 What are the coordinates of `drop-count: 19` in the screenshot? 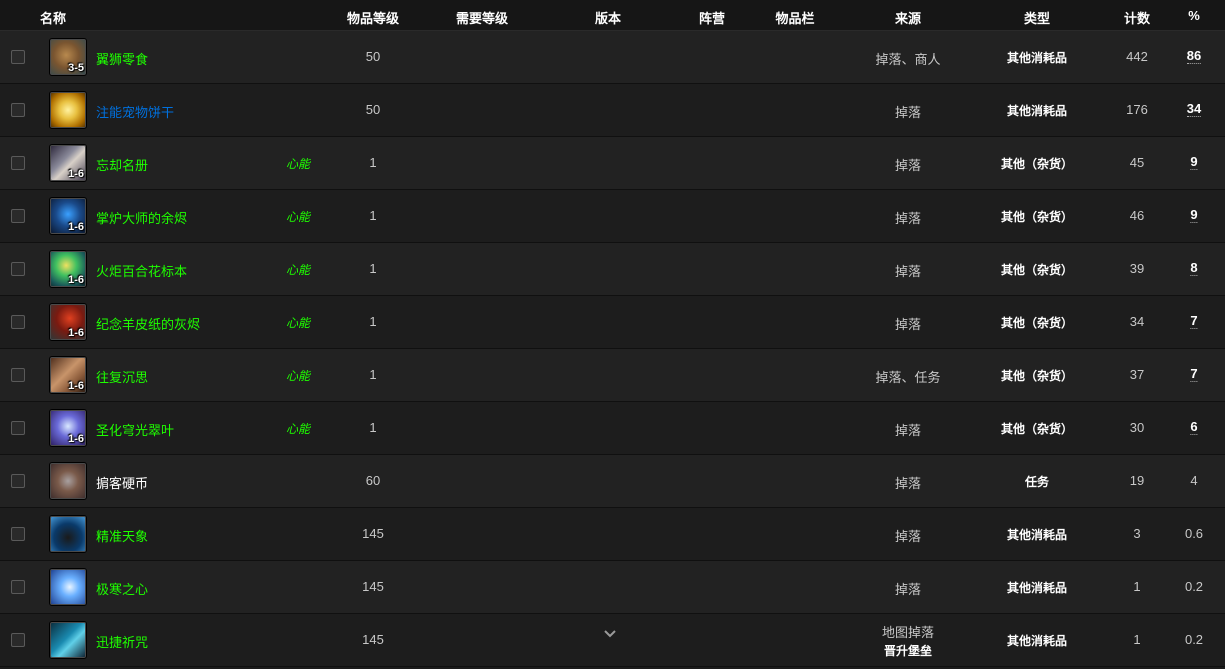 It's located at (1137, 480).